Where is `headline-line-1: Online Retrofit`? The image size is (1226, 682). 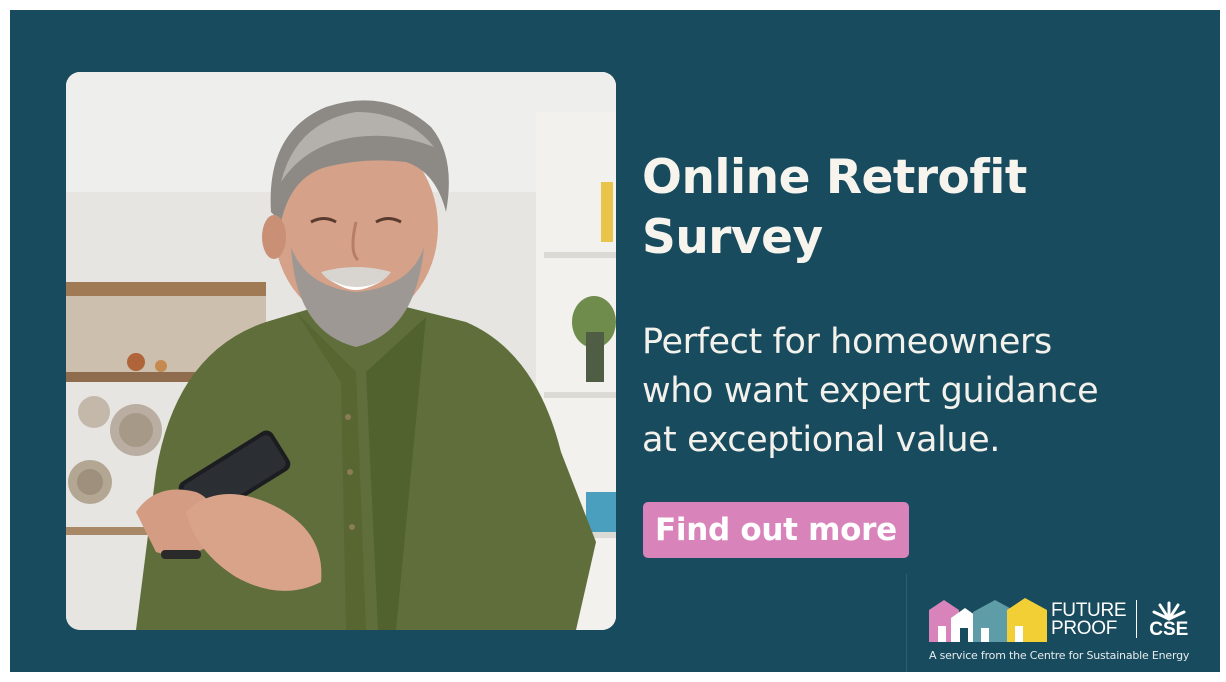
headline-line-1: Online Retrofit is located at coordinates (834, 177).